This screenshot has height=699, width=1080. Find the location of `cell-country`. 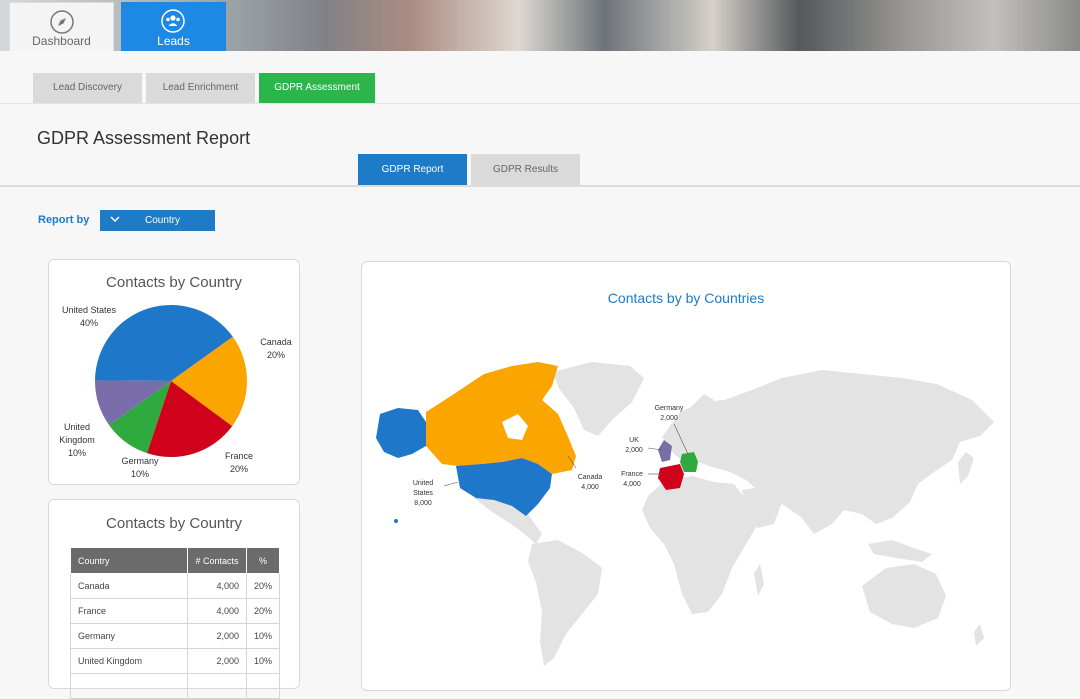

cell-country is located at coordinates (129, 686).